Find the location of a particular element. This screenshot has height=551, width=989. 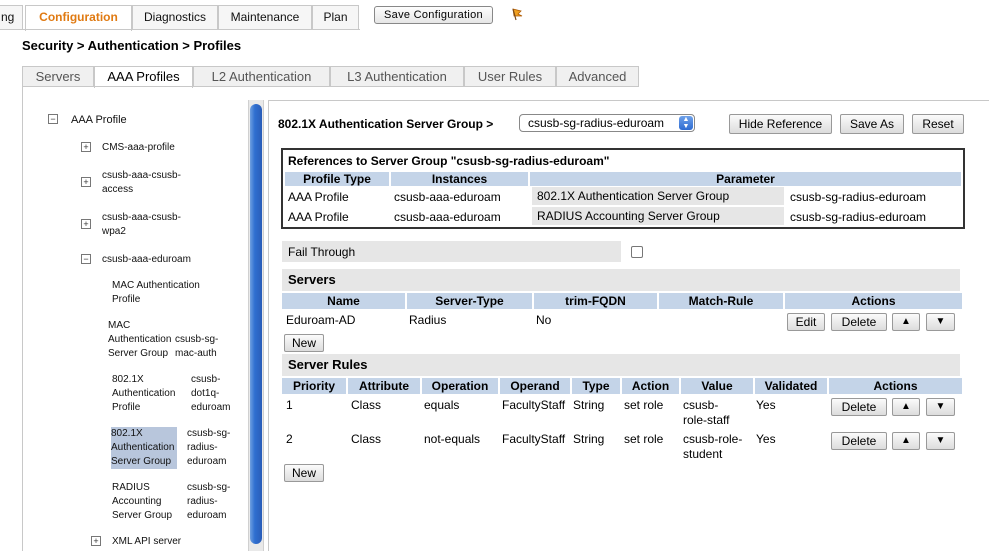

server-group-select: csusb-sg-radius-eduroam ▲ ▼ is located at coordinates (607, 123).